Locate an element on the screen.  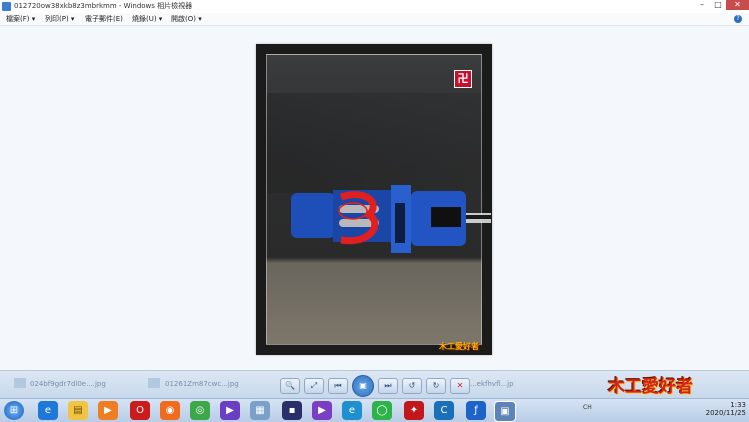
edge-icon: e is located at coordinates (352, 410).